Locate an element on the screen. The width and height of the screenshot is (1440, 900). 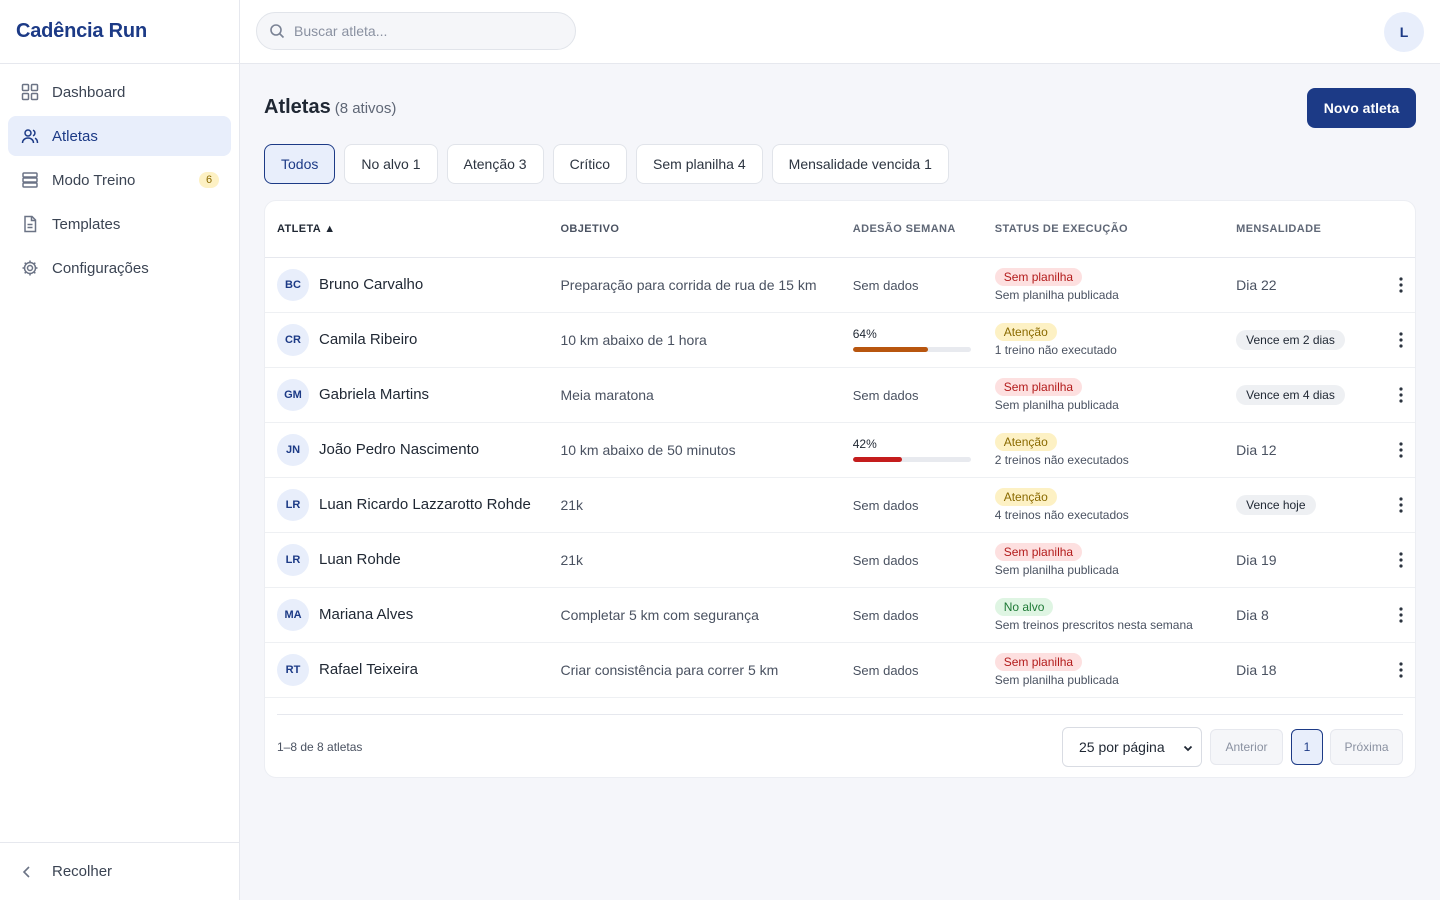
goal-cell: 10 km abaixo de 50 minutos is located at coordinates (694, 450).